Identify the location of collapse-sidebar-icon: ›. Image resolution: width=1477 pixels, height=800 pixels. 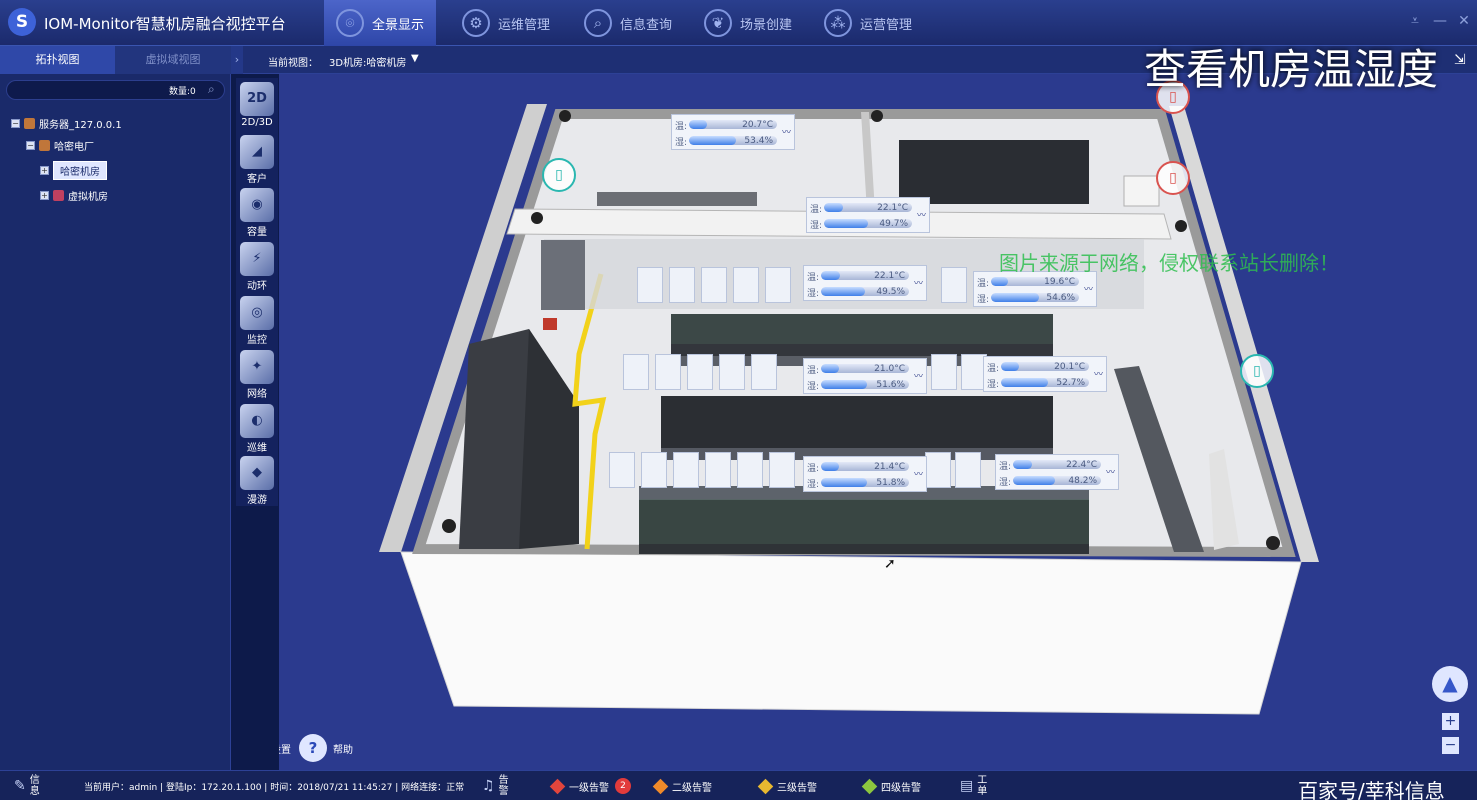
(237, 60).